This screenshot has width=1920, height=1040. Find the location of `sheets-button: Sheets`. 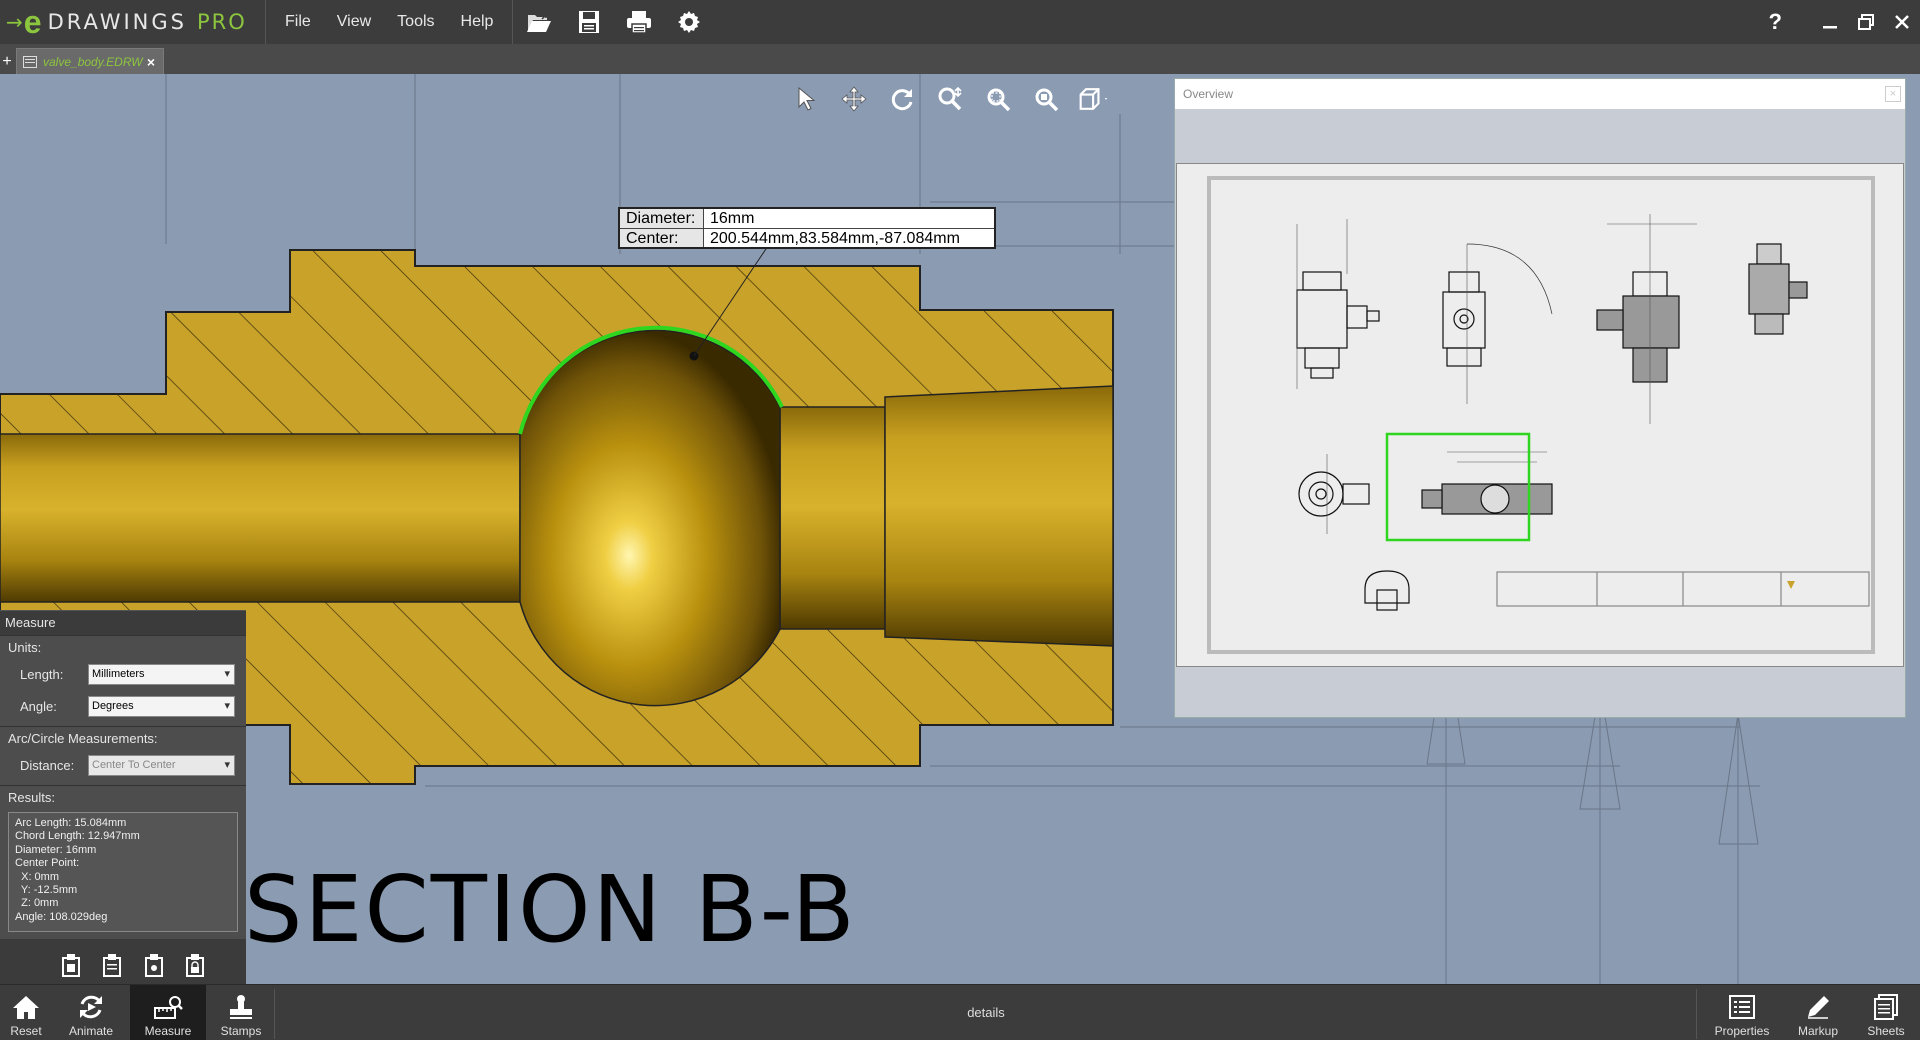

sheets-button: Sheets is located at coordinates (1886, 1012).